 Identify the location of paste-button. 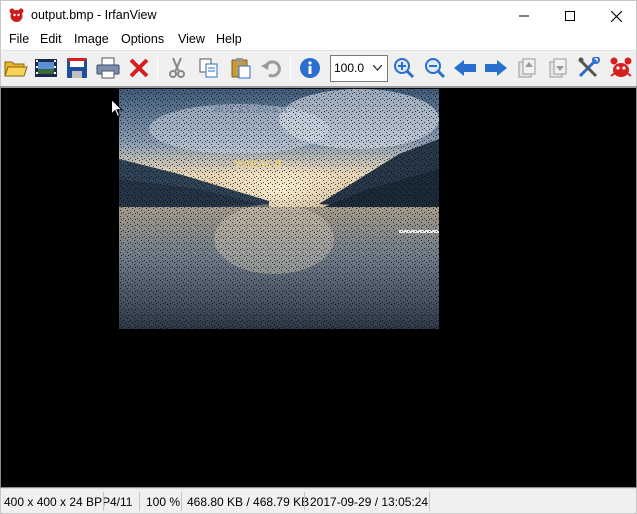
(241, 68).